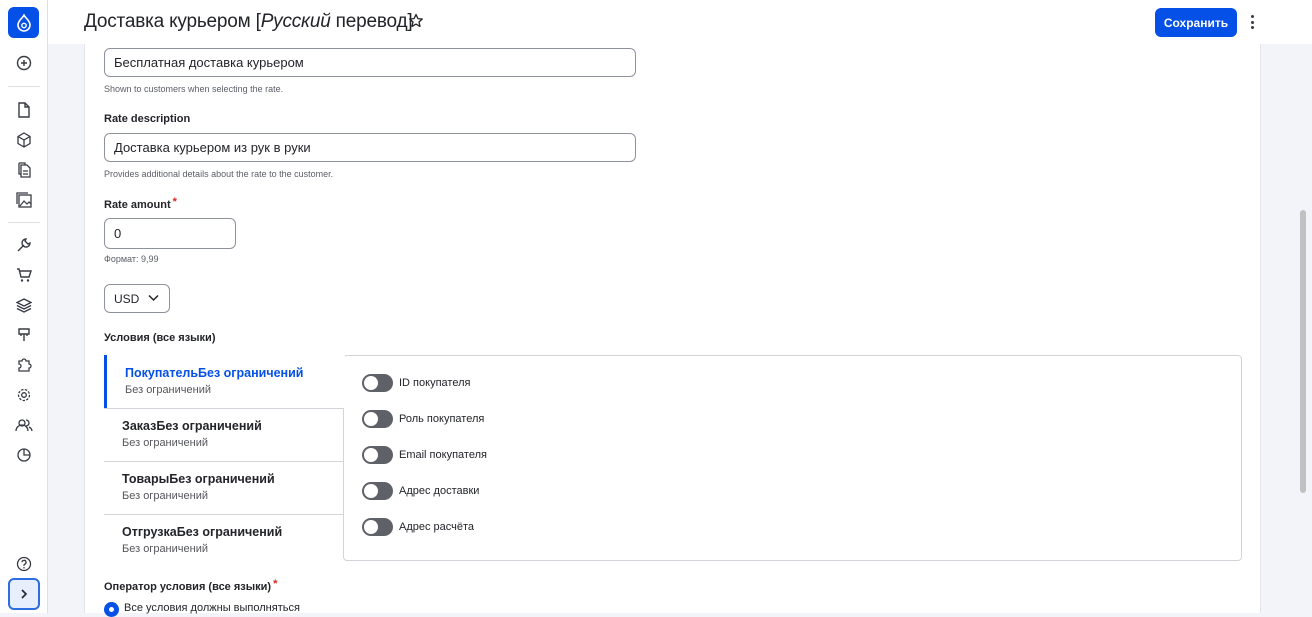 The image size is (1312, 617). I want to click on toggle-row-customer-role: Роль покупателя, so click(423, 419).